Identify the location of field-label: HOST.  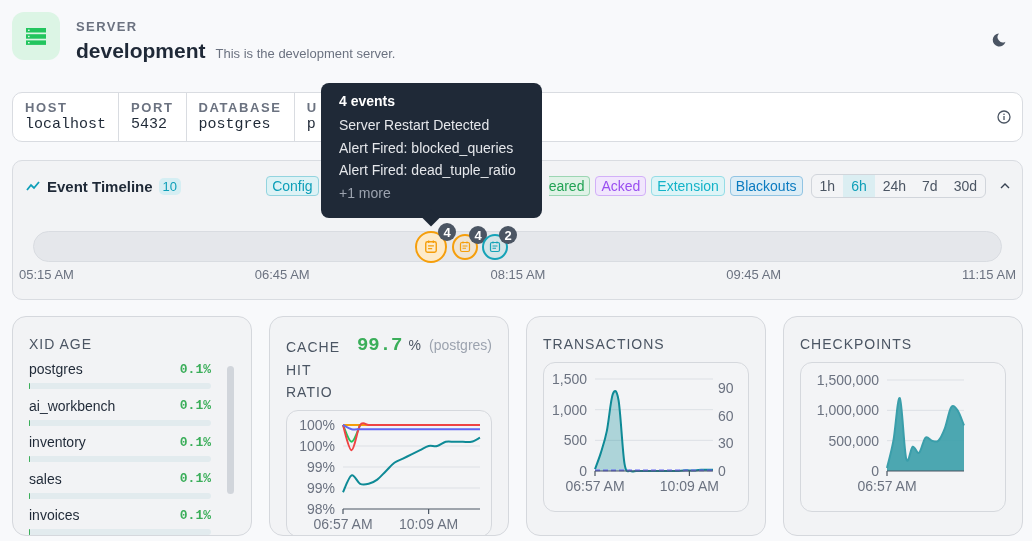
(47, 107).